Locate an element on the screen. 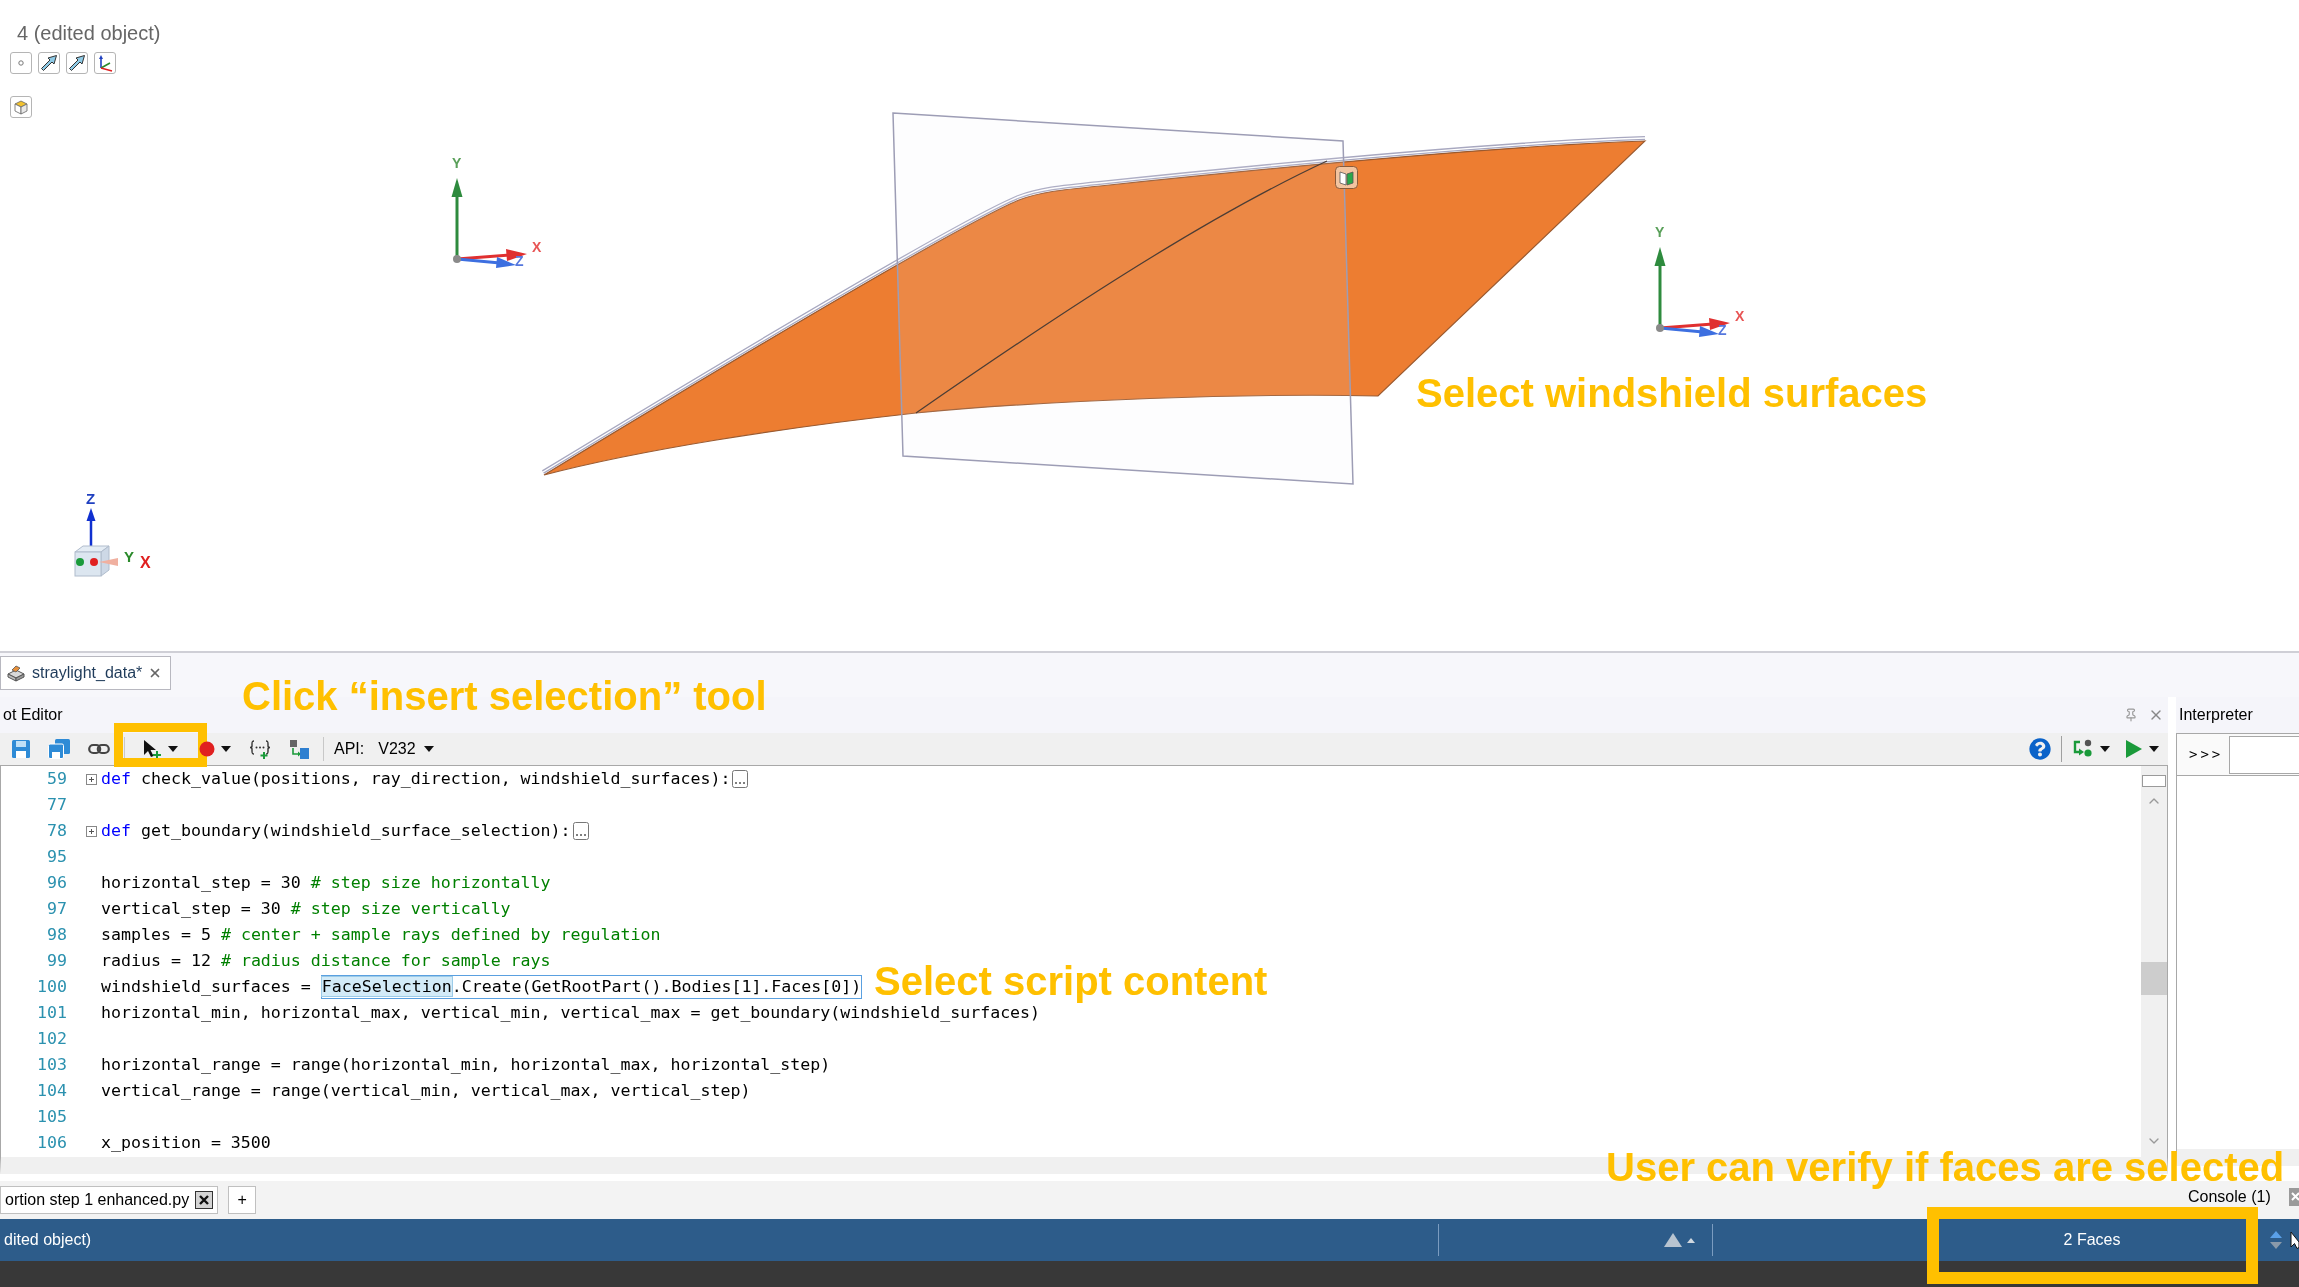  chain-icon is located at coordinates (99, 749).